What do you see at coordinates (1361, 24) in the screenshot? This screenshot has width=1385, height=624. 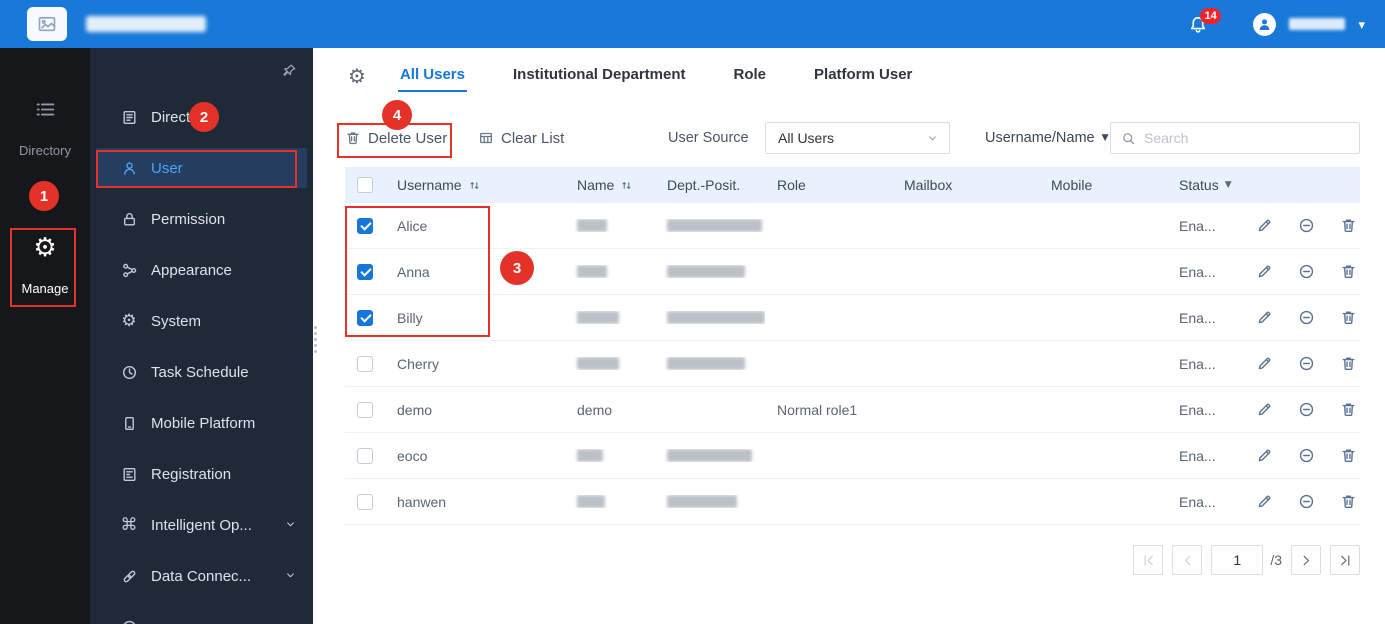 I see `user-menu-caret-icon: ▾` at bounding box center [1361, 24].